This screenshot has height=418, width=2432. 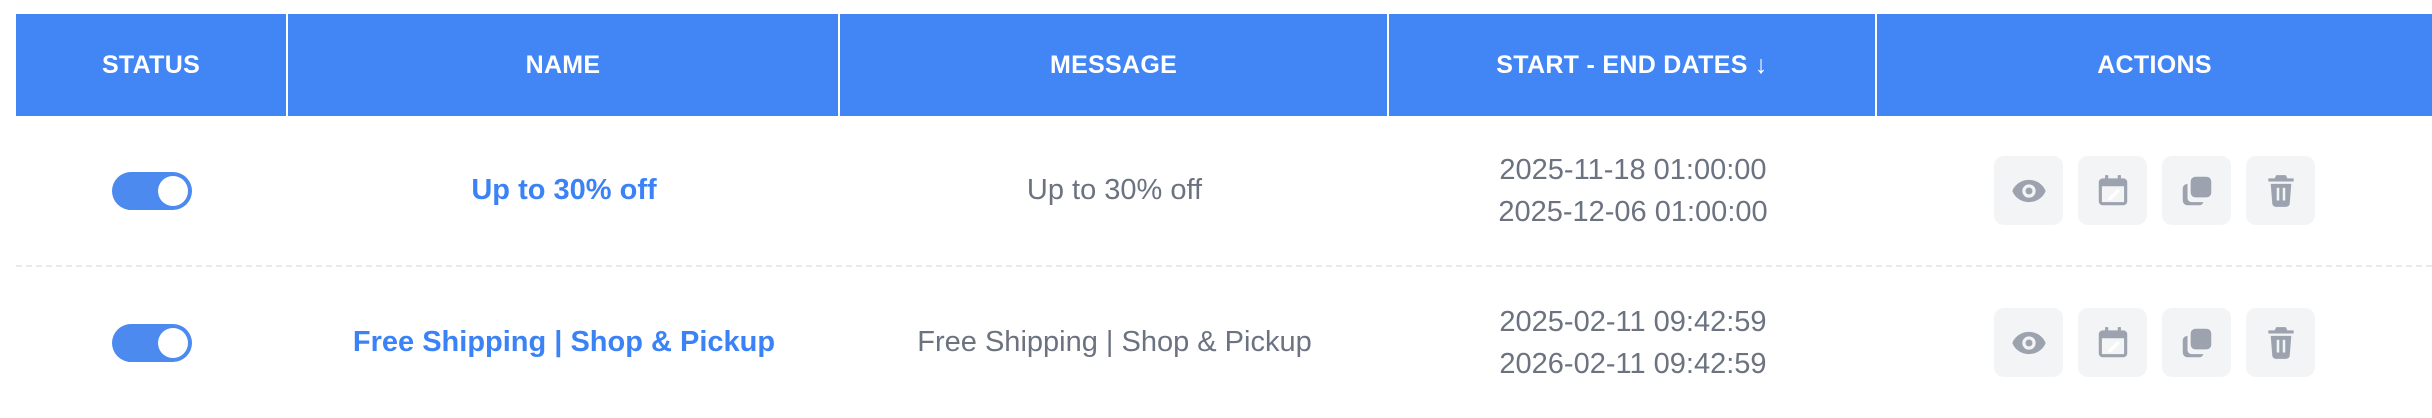 I want to click on promotion-name-link: Free Shipping | Shop & Pickup, so click(x=564, y=342).